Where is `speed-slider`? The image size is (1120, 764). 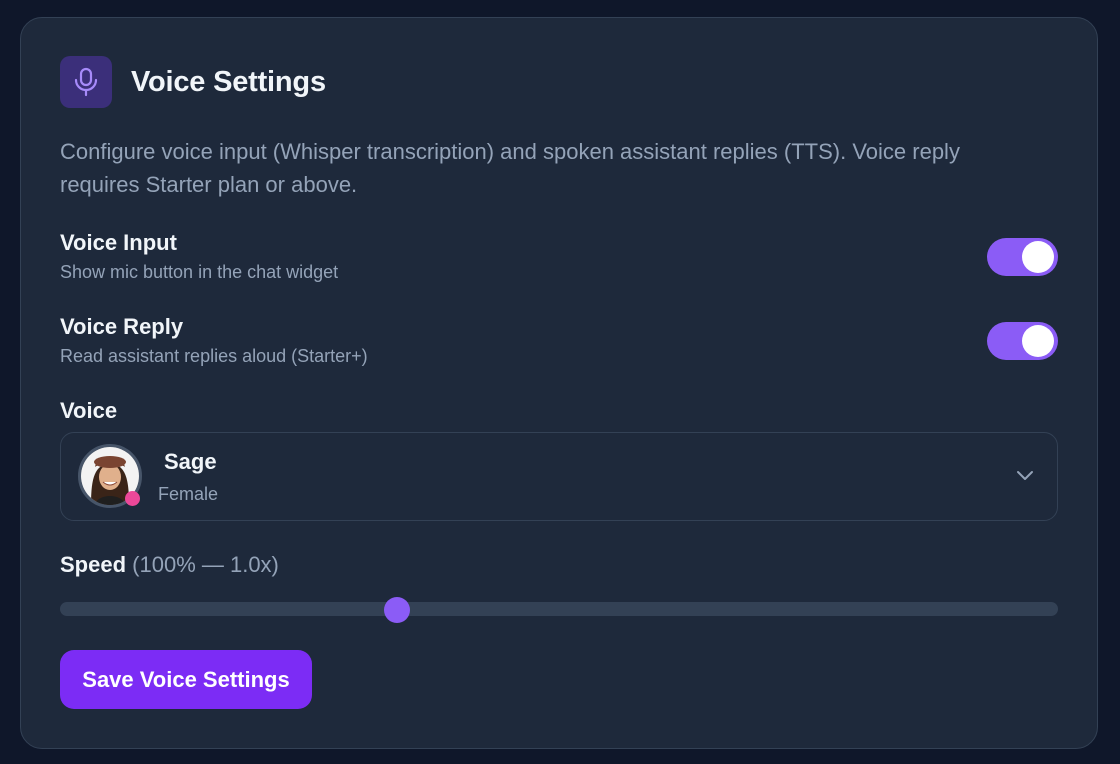 speed-slider is located at coordinates (559, 610).